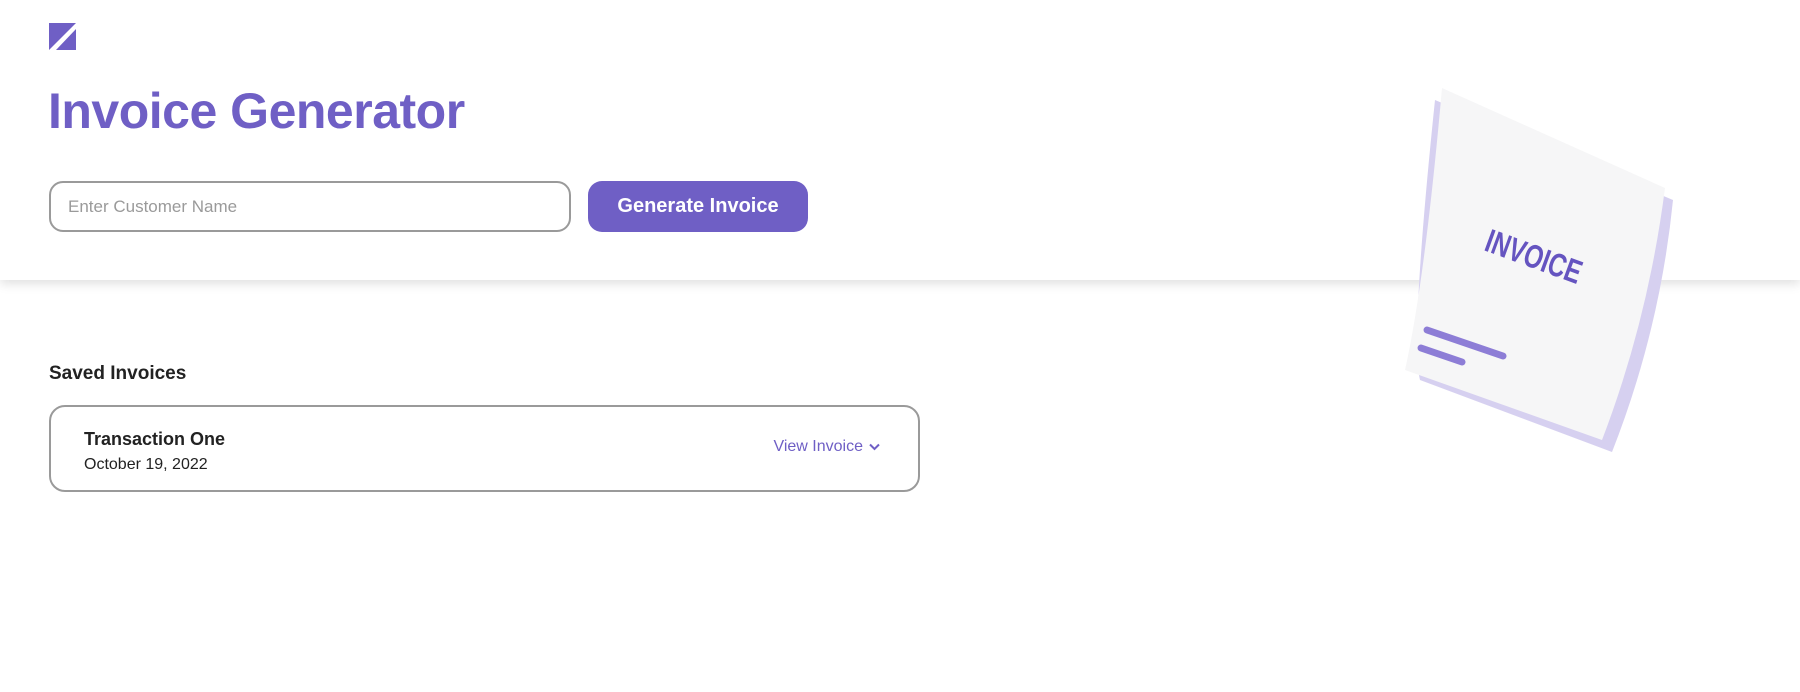 This screenshot has height=692, width=1800. Describe the element at coordinates (874, 447) in the screenshot. I see `chevron-down-icon` at that location.